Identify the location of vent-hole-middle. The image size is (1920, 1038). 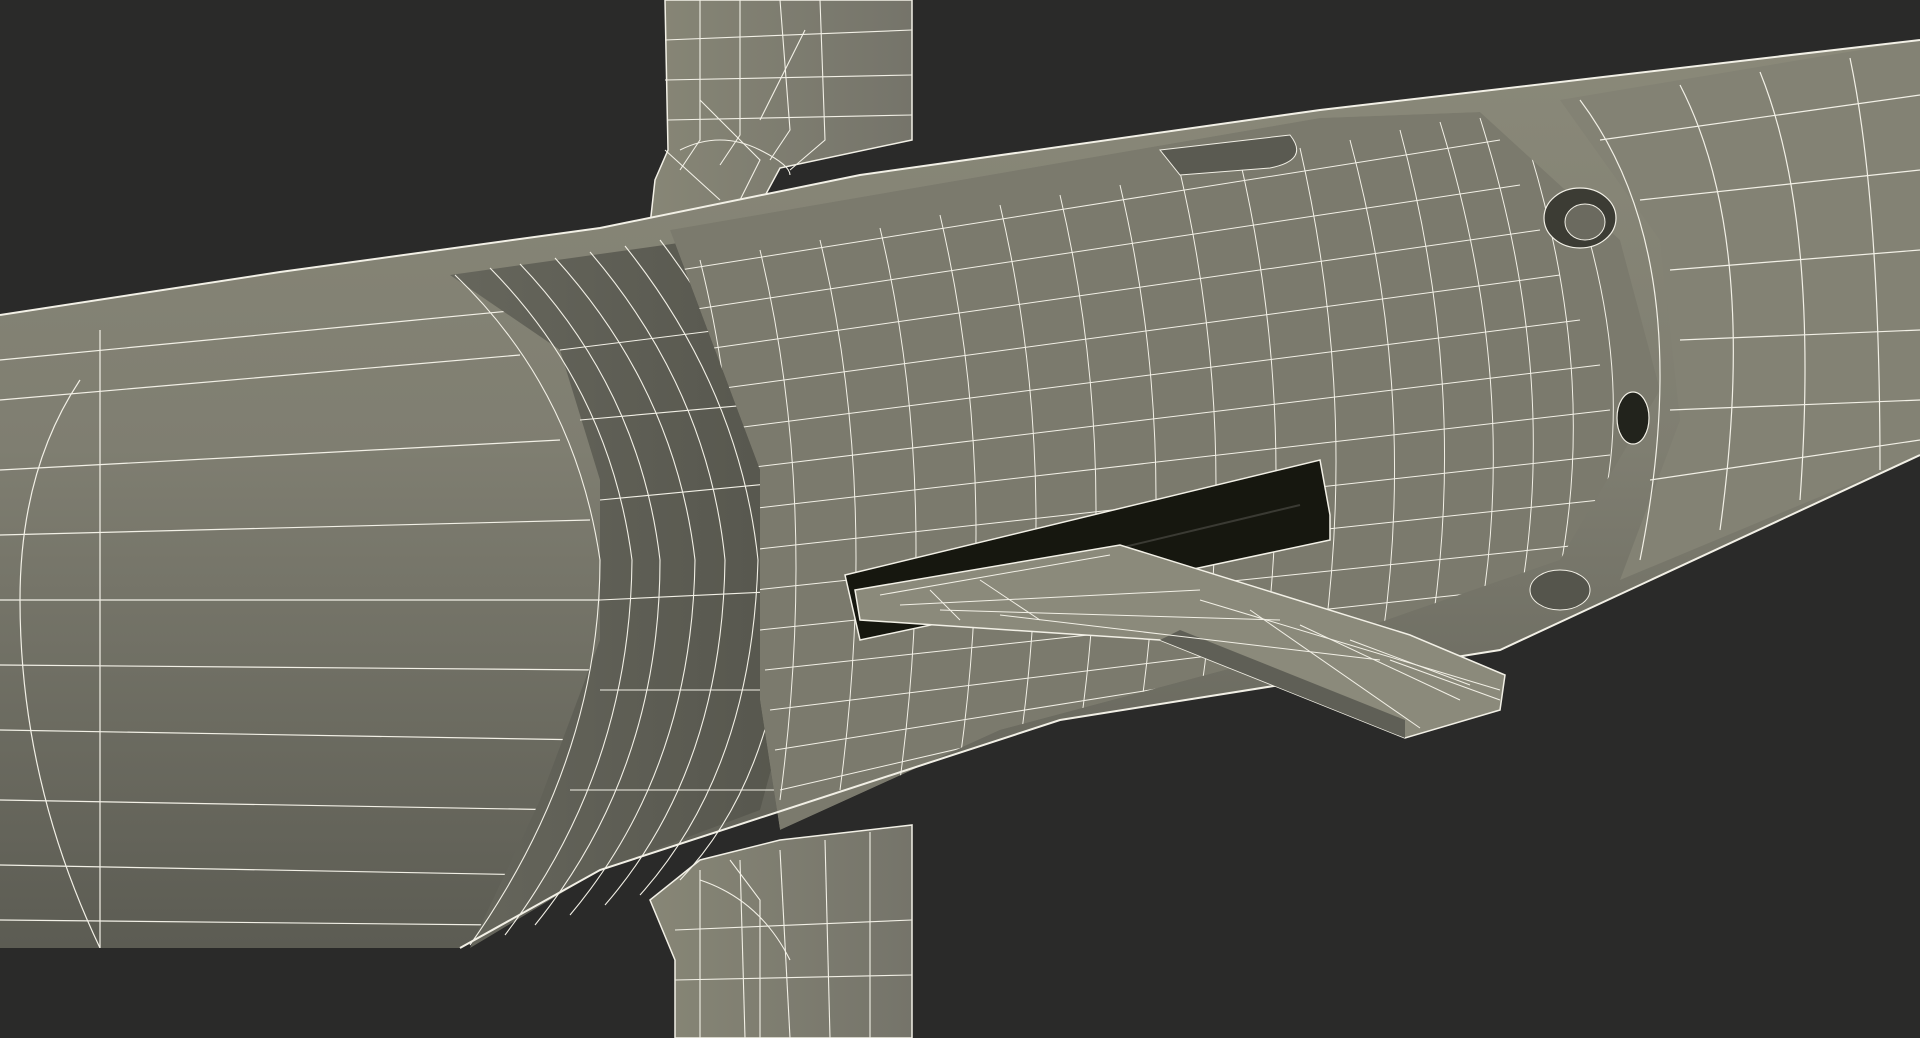
(1633, 418).